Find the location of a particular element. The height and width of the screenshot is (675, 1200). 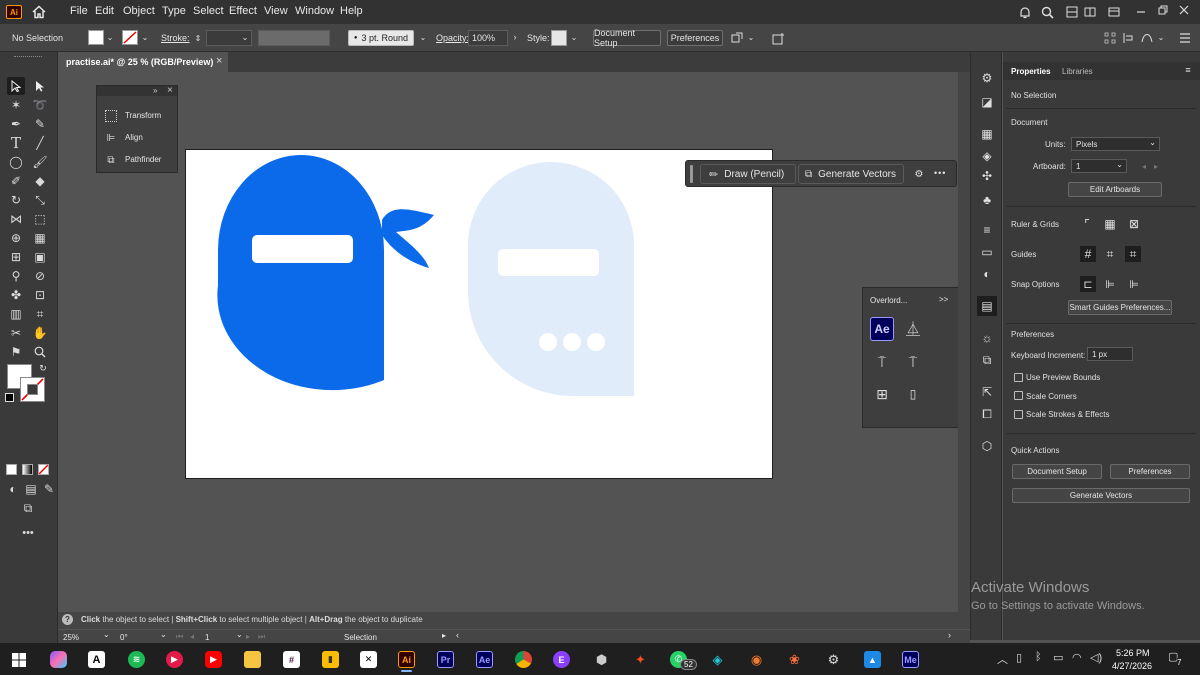

media-player-icon: ▶ is located at coordinates (174, 659).